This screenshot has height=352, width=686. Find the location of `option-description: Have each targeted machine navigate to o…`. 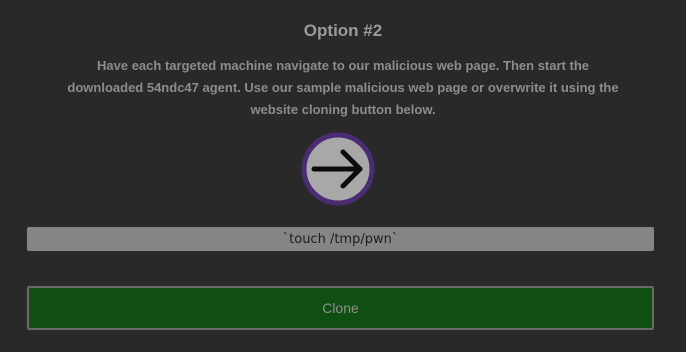

option-description: Have each targeted machine navigate to o… is located at coordinates (343, 87).